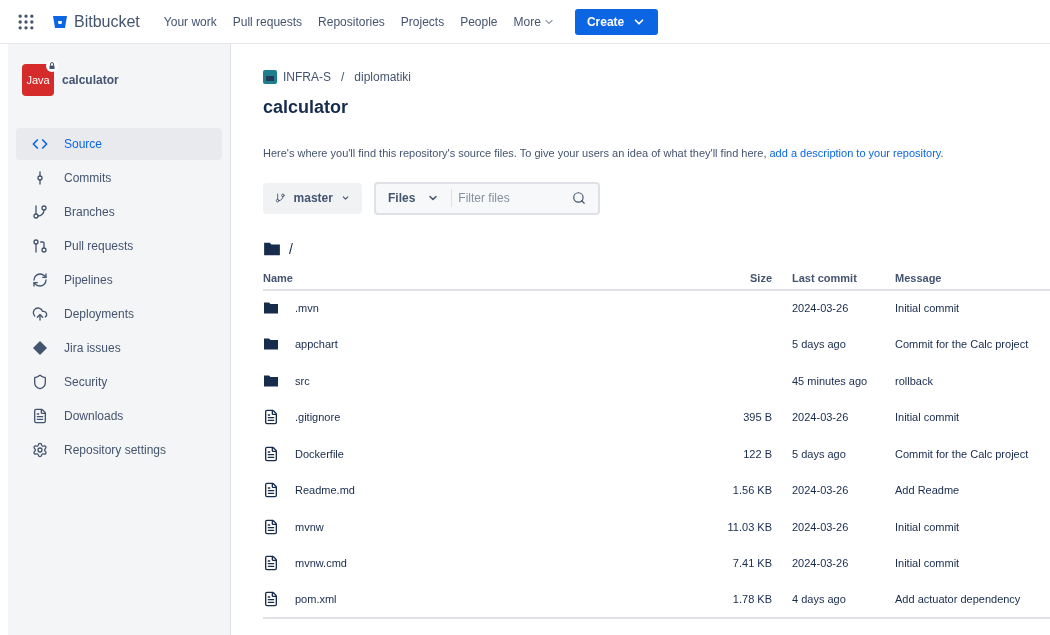 This screenshot has height=635, width=1050. Describe the element at coordinates (914, 380) in the screenshot. I see `commit-message: rollback` at that location.